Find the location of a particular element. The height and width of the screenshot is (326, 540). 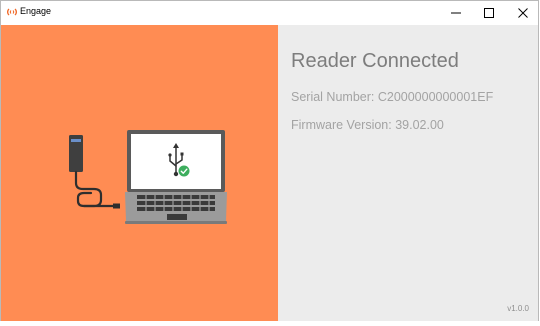

minimize-icon is located at coordinates (455, 13).